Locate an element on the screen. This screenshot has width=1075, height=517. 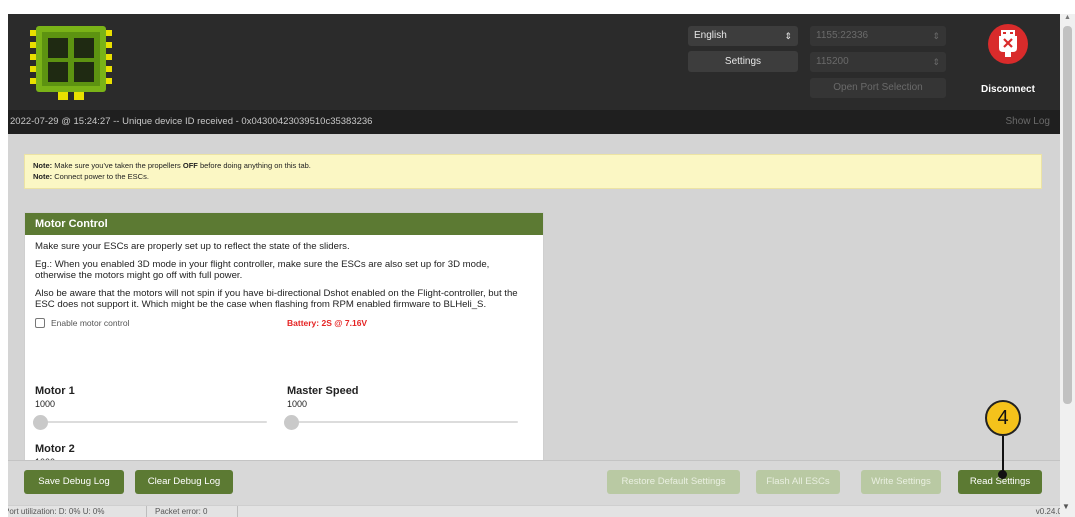
language-select: English ⇕ is located at coordinates (743, 36).